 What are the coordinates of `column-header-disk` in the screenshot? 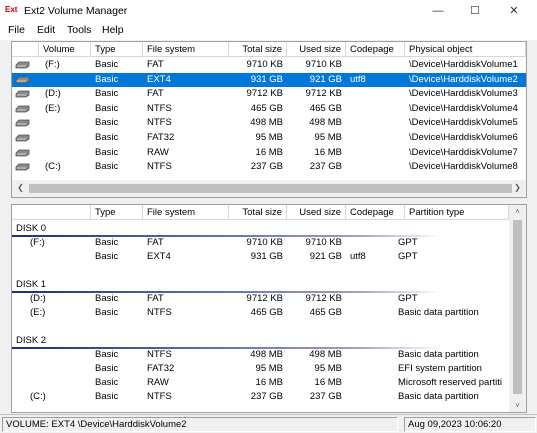 It's located at (51, 212).